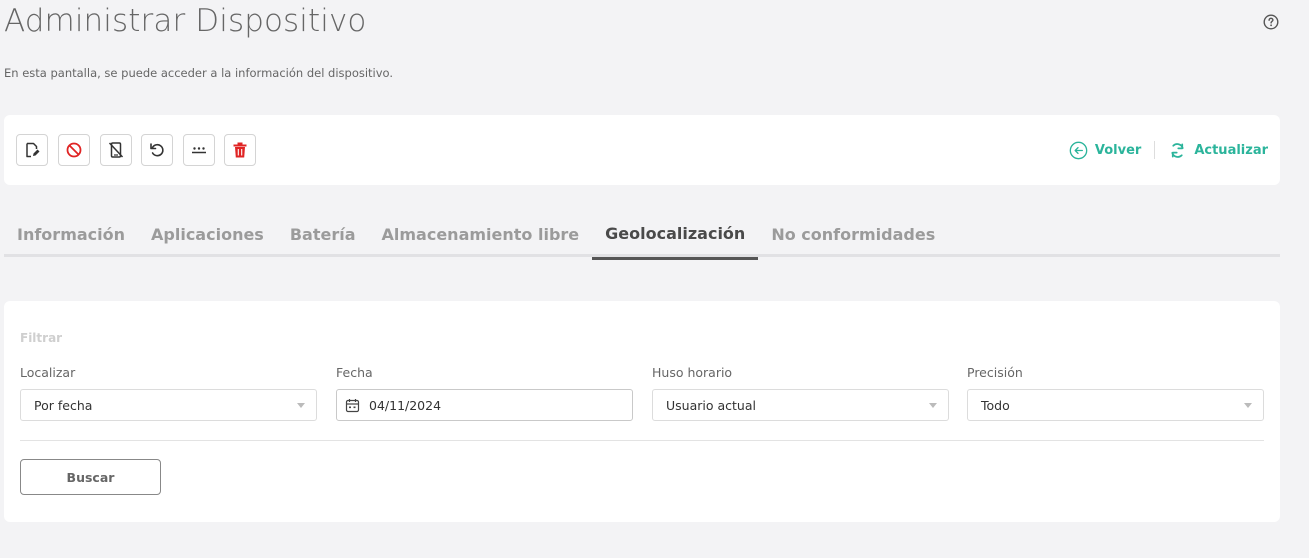 This screenshot has height=558, width=1309. What do you see at coordinates (481, 237) in the screenshot?
I see `tab-almacenamiento-libre: Almacenamiento libre` at bounding box center [481, 237].